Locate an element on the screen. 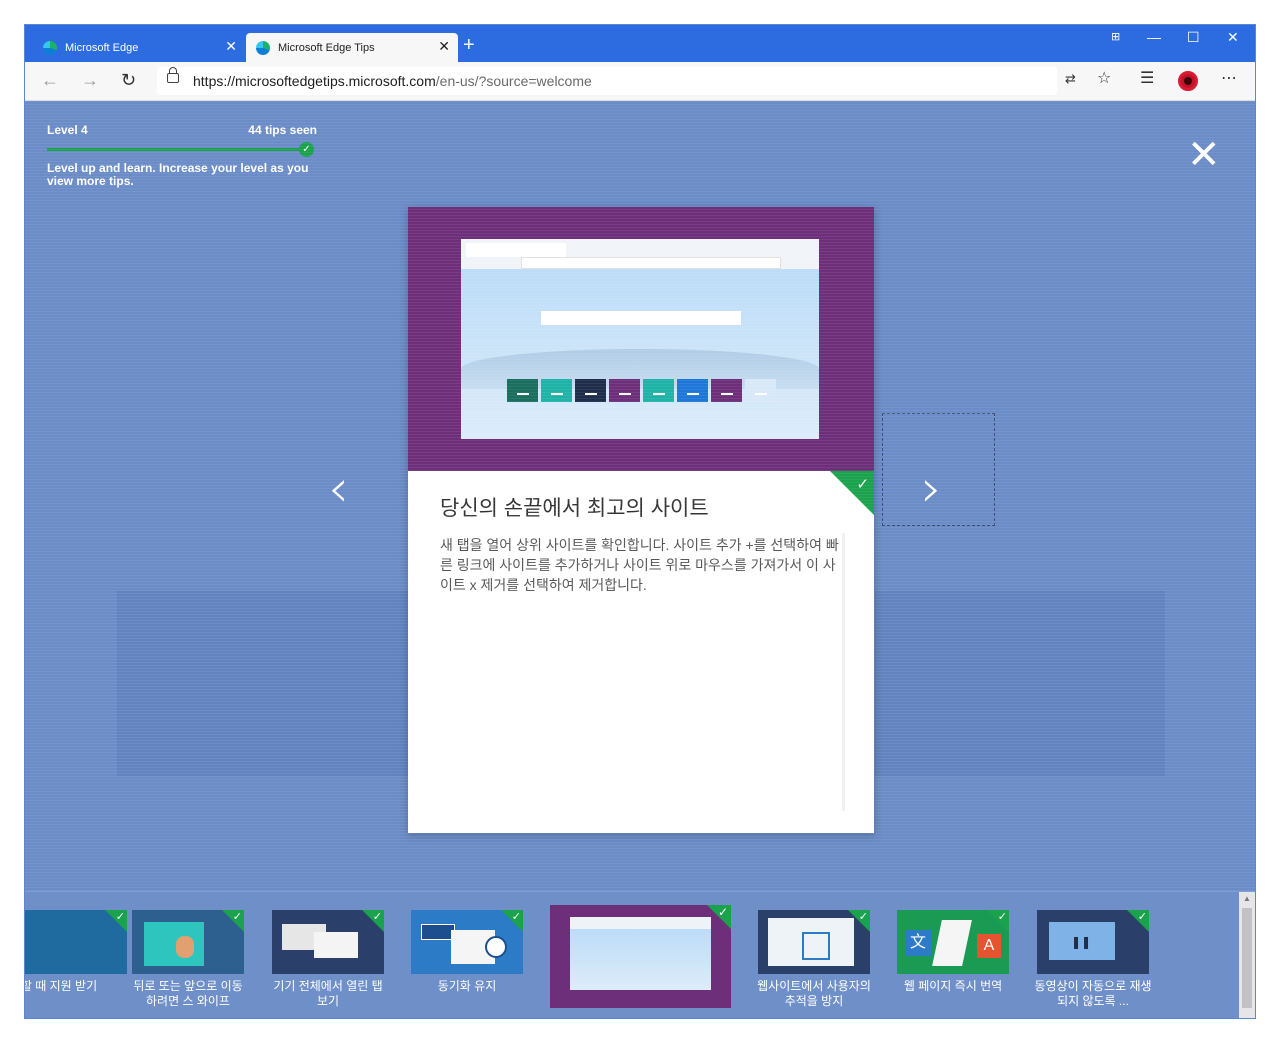  refresh-icon: ↻ is located at coordinates (128, 80).